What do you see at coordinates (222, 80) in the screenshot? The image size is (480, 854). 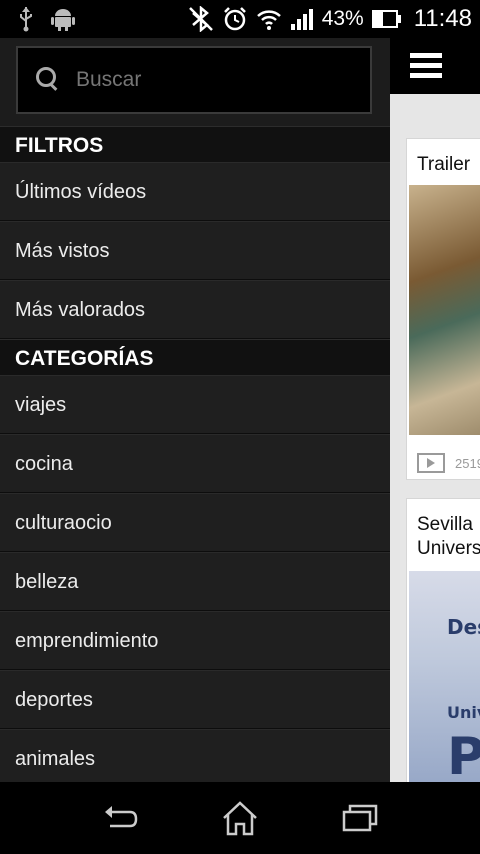 I see `search-input` at bounding box center [222, 80].